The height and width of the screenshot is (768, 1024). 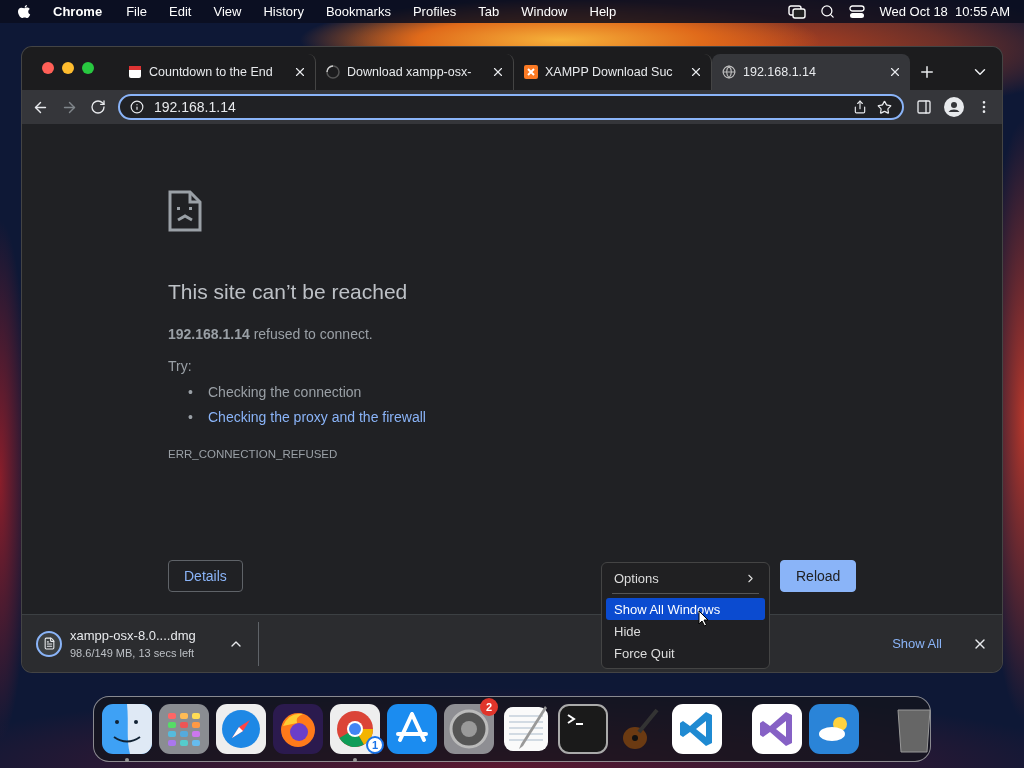 What do you see at coordinates (857, 11) in the screenshot?
I see `control-center-icon` at bounding box center [857, 11].